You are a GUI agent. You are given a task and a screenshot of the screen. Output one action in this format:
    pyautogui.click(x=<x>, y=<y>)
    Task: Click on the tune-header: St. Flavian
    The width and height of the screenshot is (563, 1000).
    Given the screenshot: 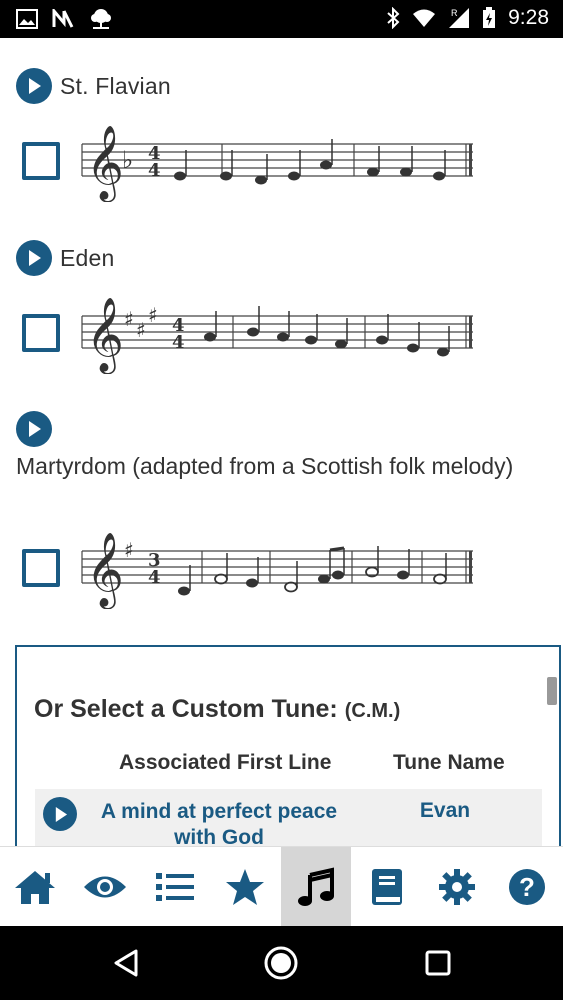 What is the action you would take?
    pyautogui.click(x=93, y=86)
    